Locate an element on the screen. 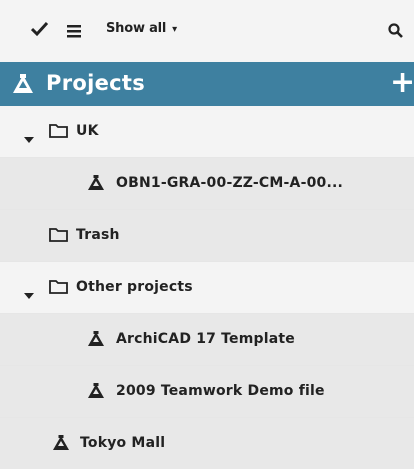 Image resolution: width=414 pixels, height=469 pixels. tree-item-label: ArchiCAD 17 Template is located at coordinates (205, 339).